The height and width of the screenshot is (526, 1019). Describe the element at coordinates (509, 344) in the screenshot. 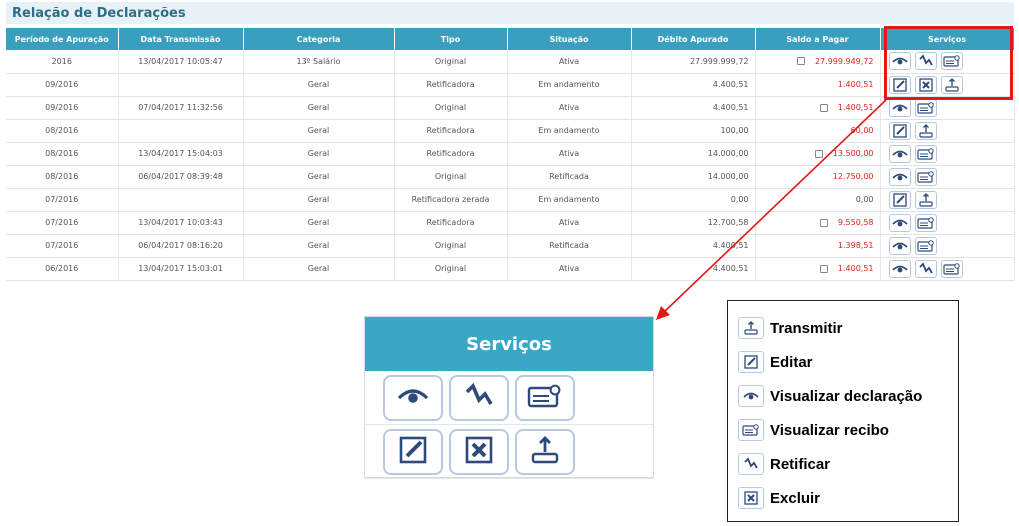

I see `services-zoom-title: Serviços` at that location.